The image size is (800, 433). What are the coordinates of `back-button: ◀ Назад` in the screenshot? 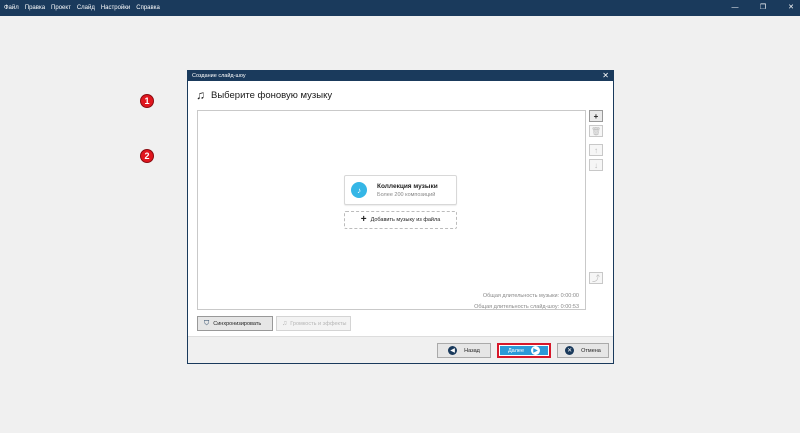 It's located at (464, 350).